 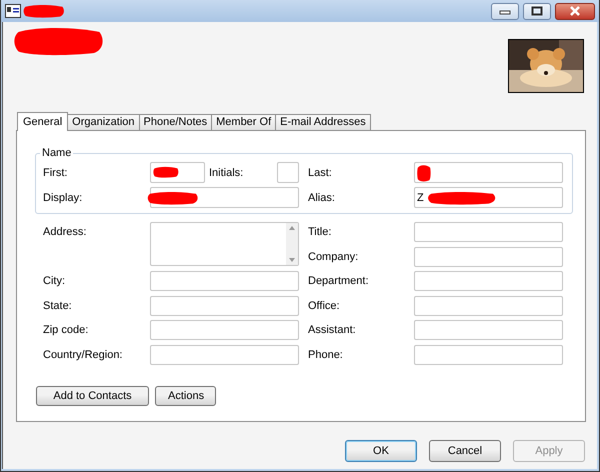 I want to click on maximize-button, so click(x=537, y=11).